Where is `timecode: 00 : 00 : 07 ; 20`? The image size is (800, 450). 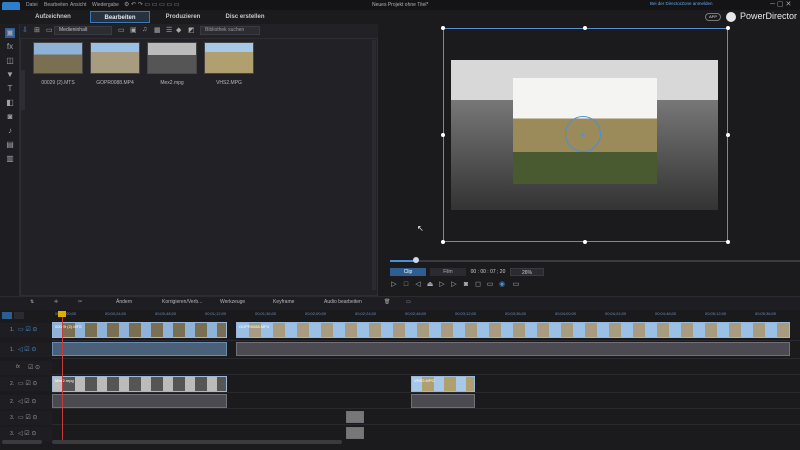 timecode: 00 : 00 : 07 ; 20 is located at coordinates (488, 272).